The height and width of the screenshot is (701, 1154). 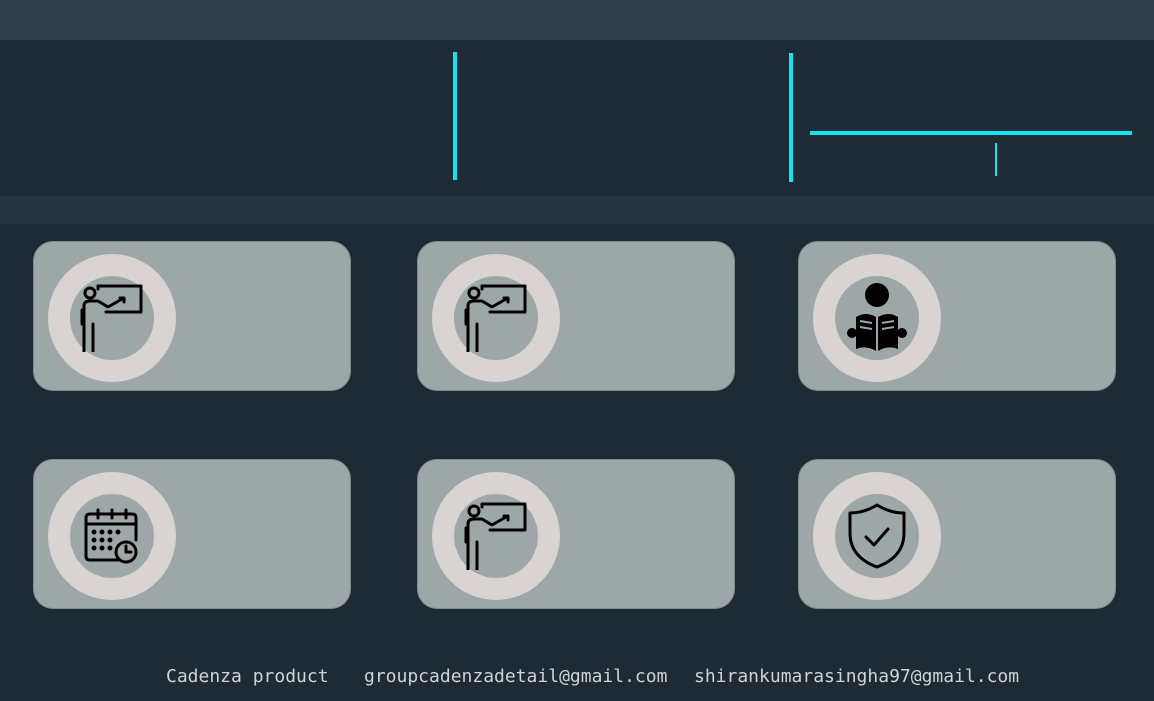 I want to click on calendar-clock-icon, so click(x=111, y=536).